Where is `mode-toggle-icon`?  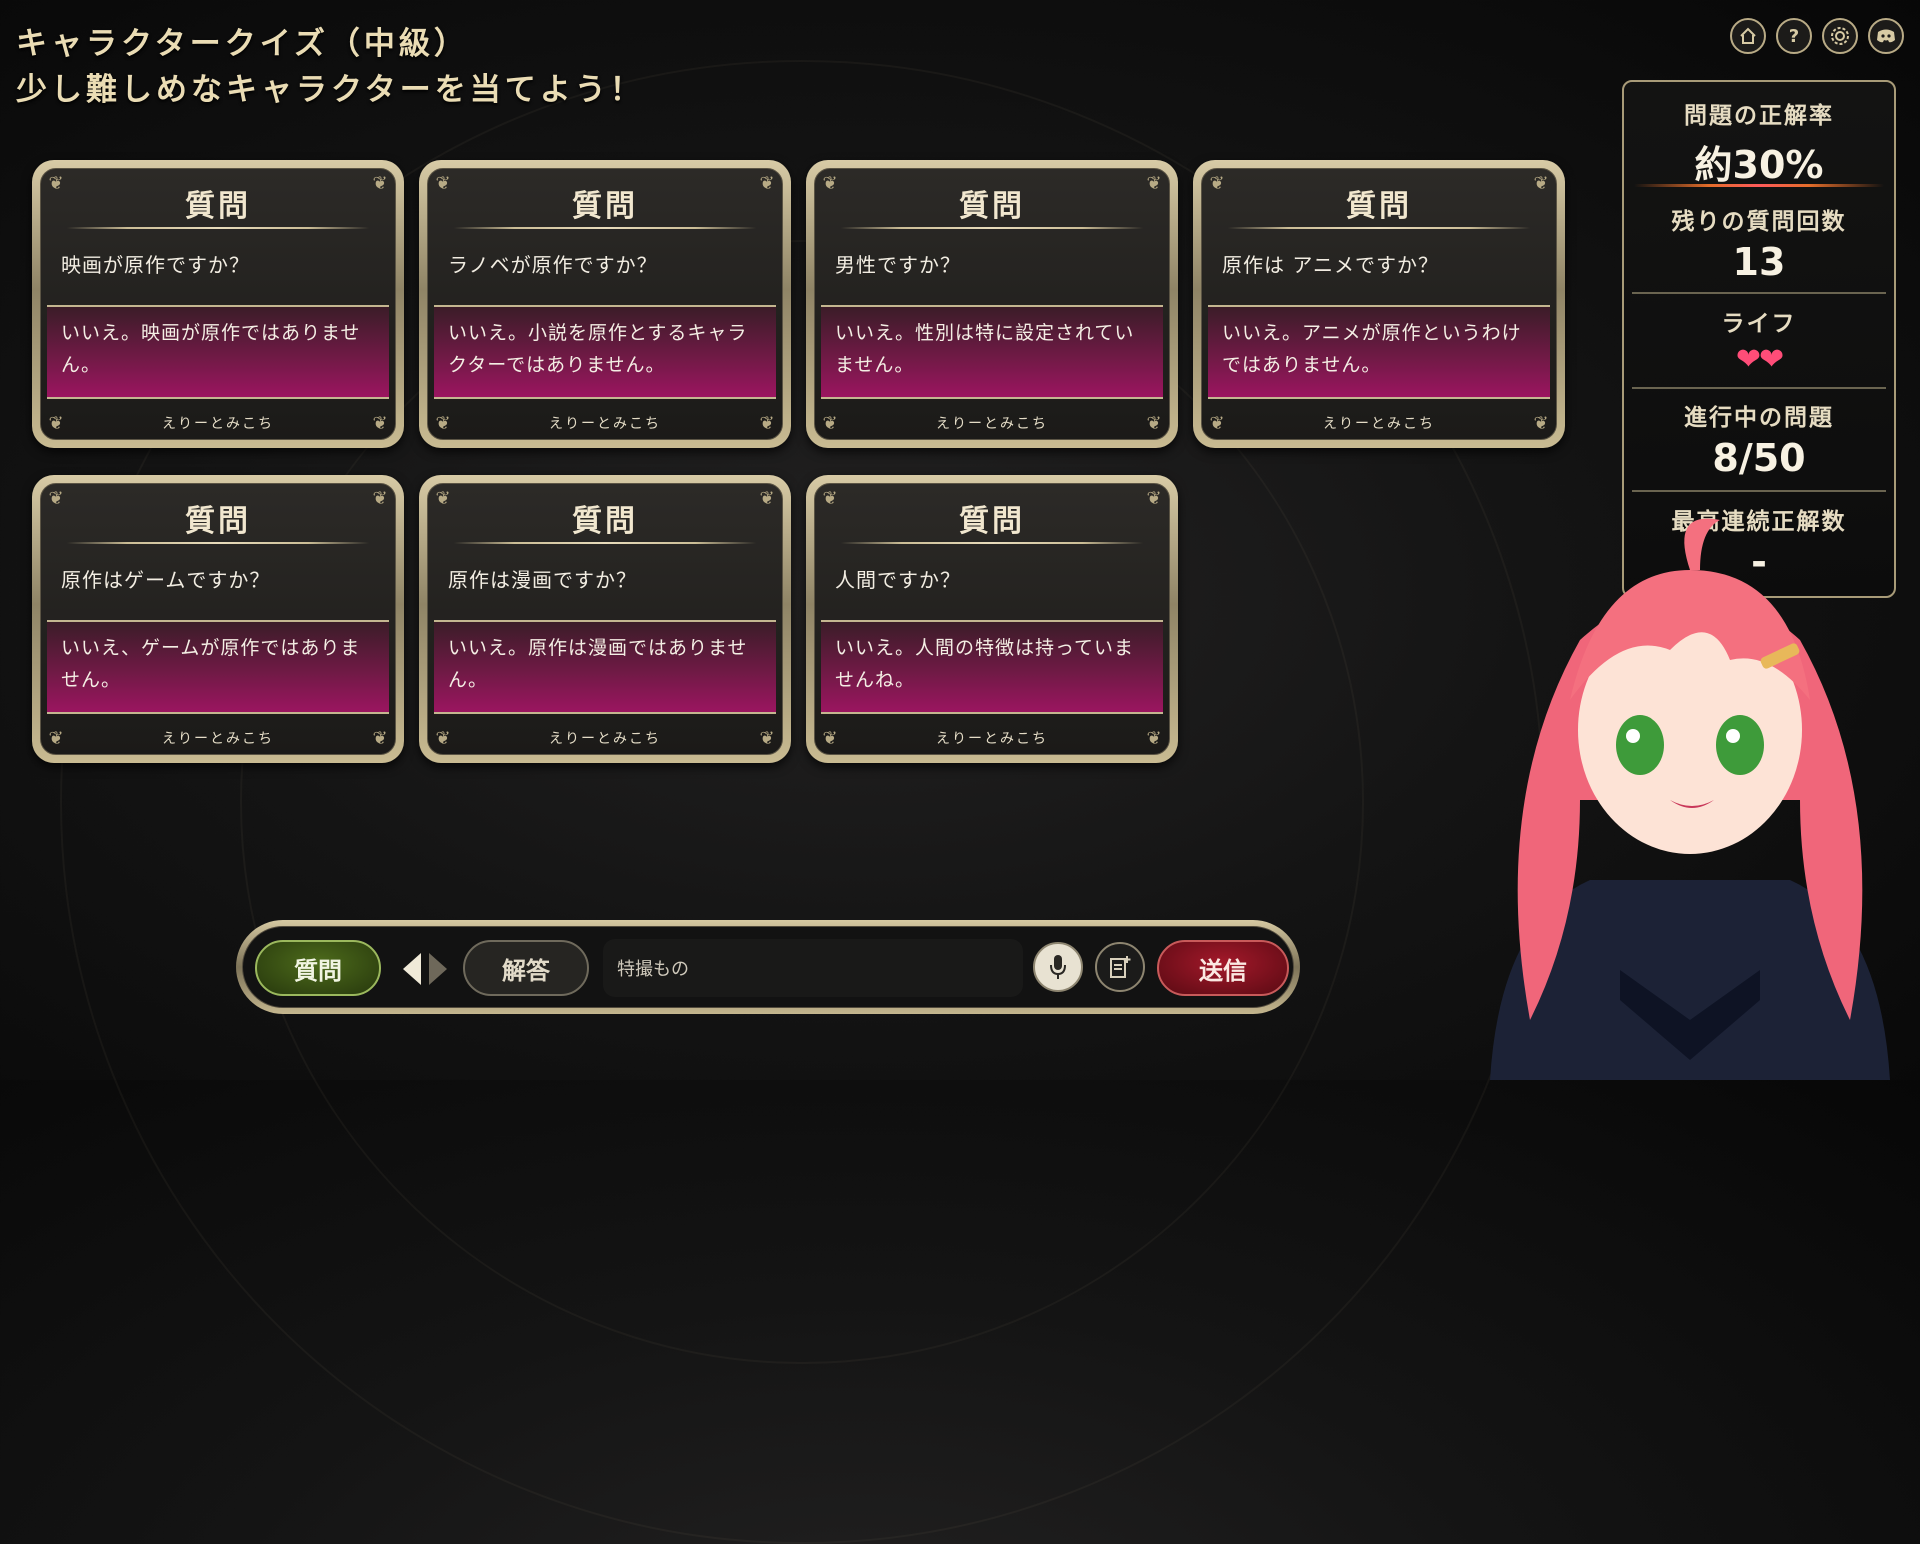 mode-toggle-icon is located at coordinates (425, 969).